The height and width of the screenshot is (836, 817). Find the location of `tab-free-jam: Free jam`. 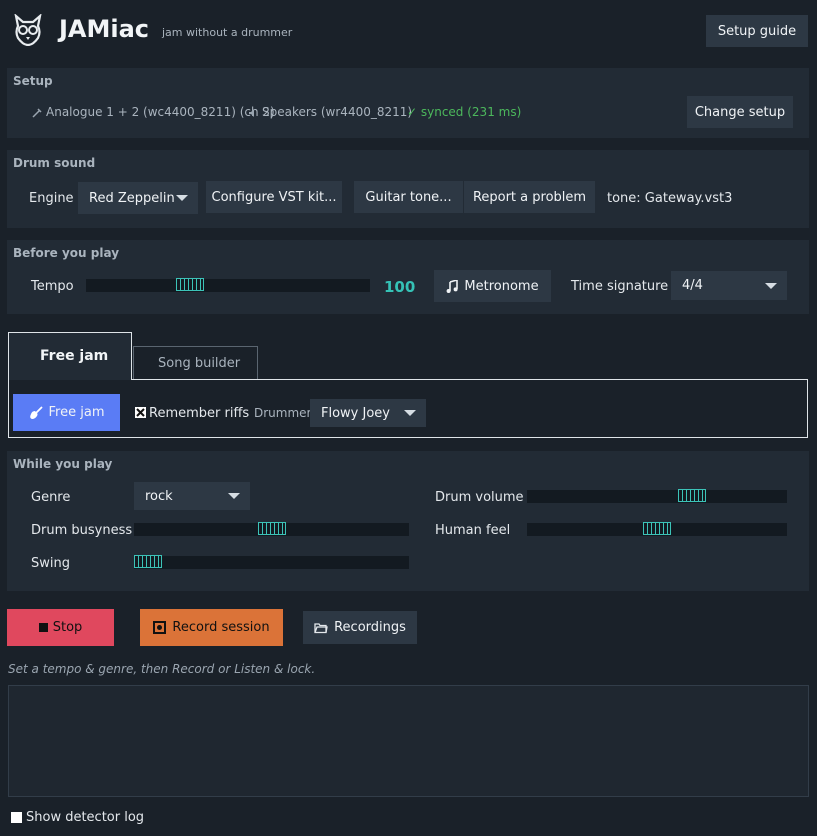

tab-free-jam: Free jam is located at coordinates (70, 356).